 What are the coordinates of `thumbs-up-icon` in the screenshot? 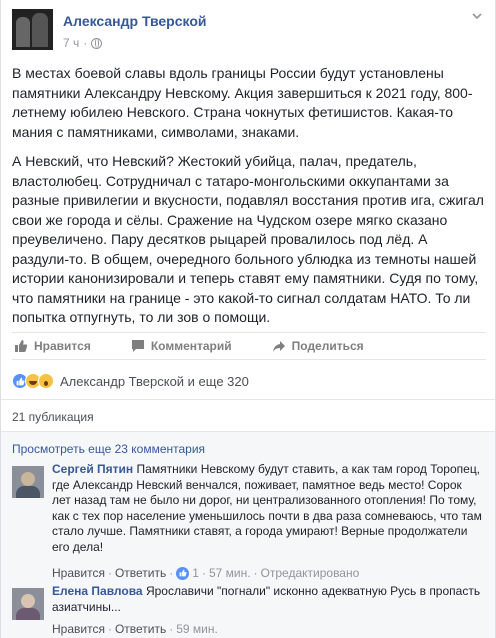 It's located at (21, 346).